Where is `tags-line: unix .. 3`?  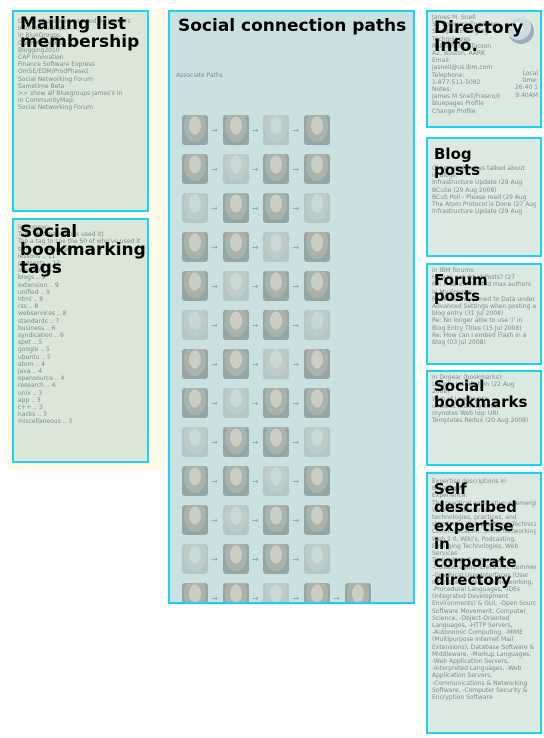
tags-line: unix .. 3 is located at coordinates (30, 393).